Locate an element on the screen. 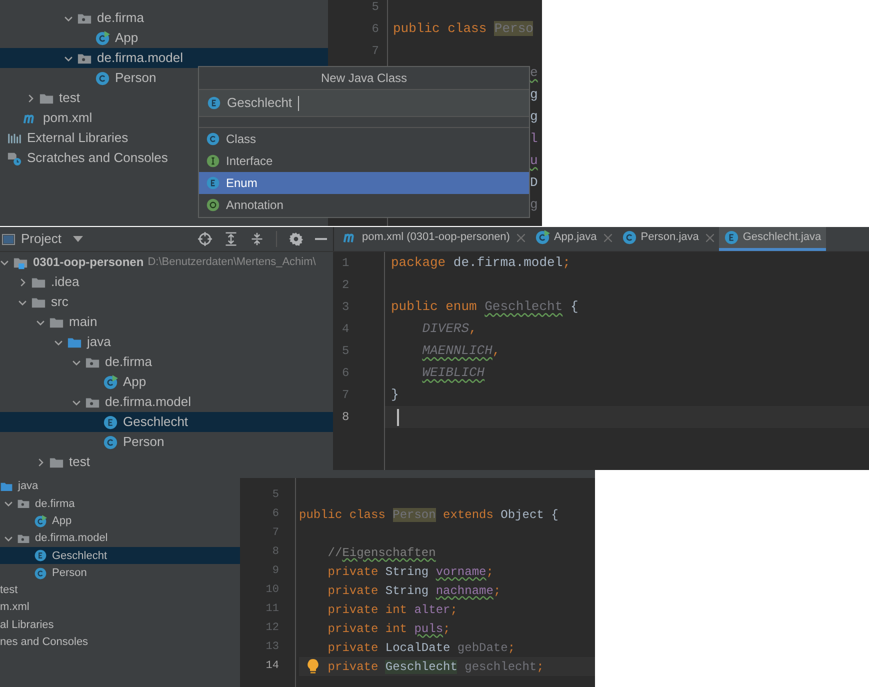 This screenshot has width=869, height=687. locate-icon is located at coordinates (205, 239).